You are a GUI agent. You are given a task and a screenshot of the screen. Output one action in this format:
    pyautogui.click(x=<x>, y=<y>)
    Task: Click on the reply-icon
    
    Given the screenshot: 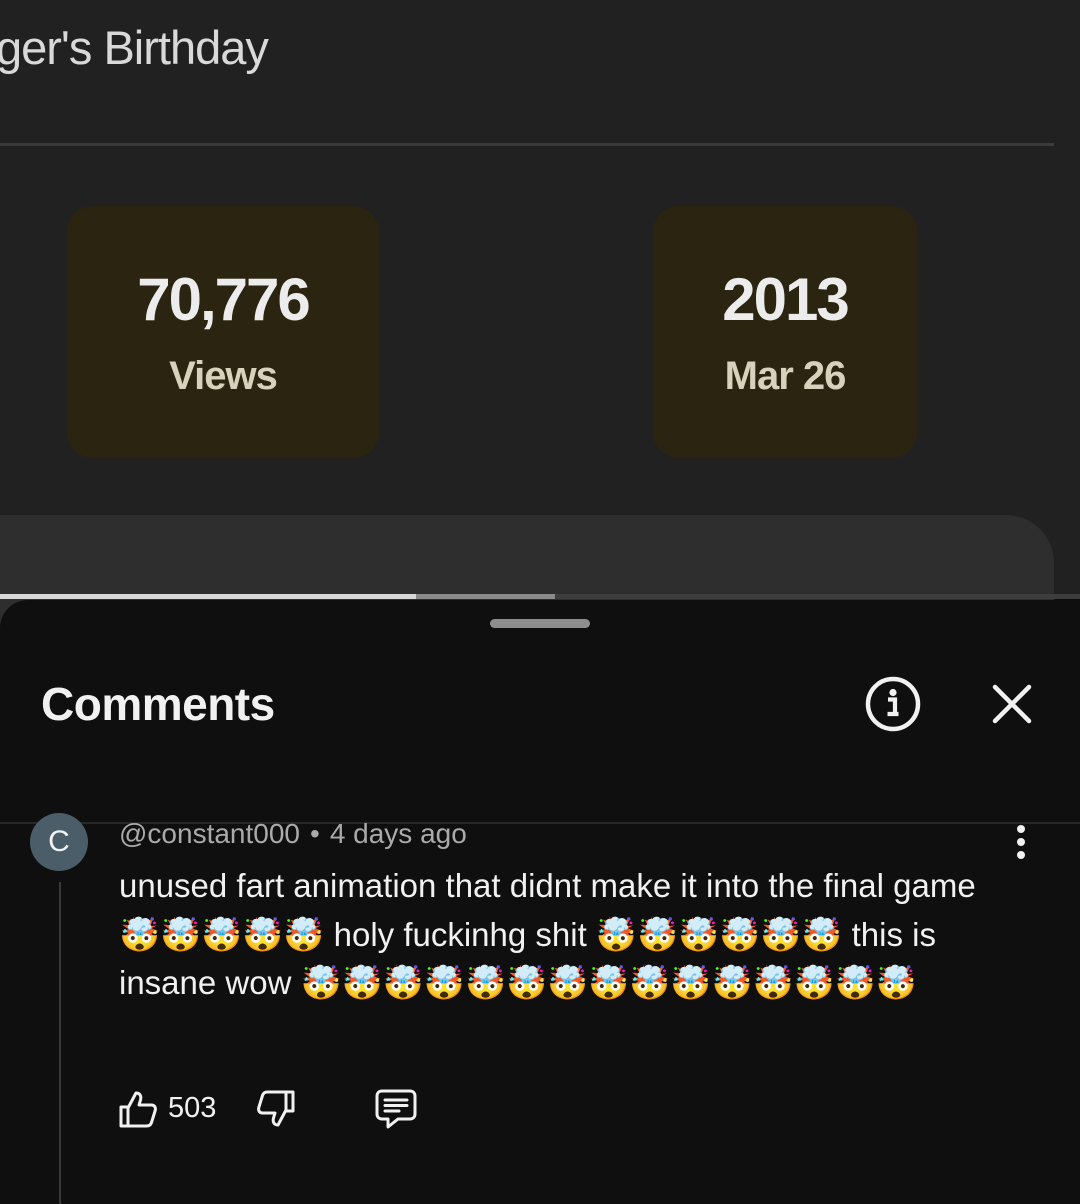 What is the action you would take?
    pyautogui.click(x=396, y=1109)
    